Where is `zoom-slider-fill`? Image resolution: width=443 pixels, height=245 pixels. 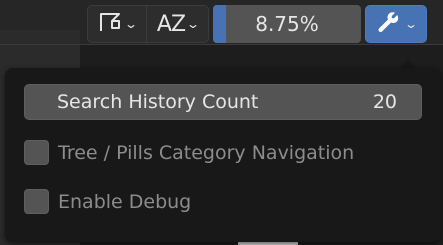
zoom-slider-fill is located at coordinates (219, 24).